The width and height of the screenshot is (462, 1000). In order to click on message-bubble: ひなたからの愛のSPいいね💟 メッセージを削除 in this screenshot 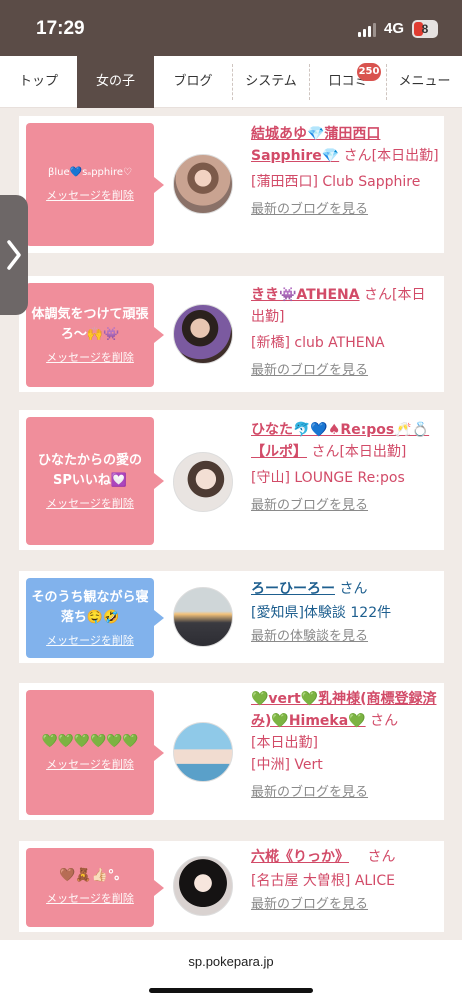, I will do `click(95, 481)`.